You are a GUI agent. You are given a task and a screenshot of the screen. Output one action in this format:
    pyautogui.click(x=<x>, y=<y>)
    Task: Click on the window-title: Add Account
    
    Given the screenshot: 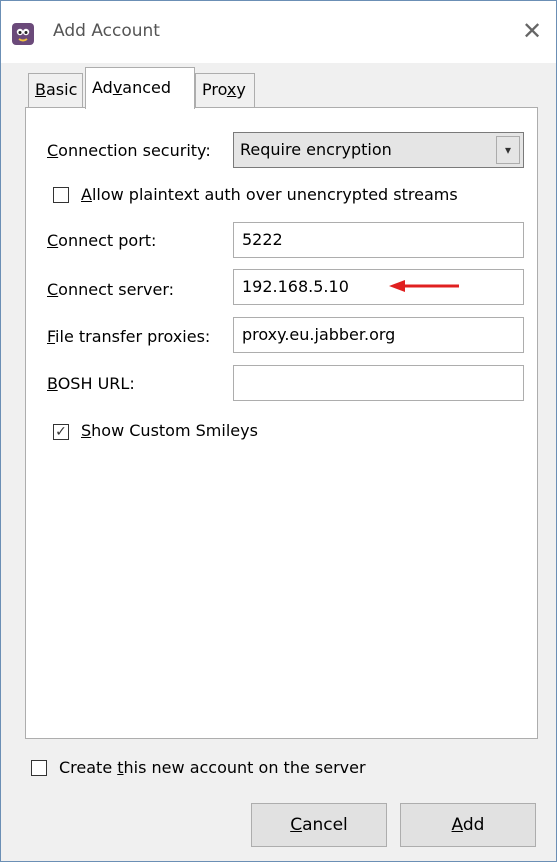 What is the action you would take?
    pyautogui.click(x=106, y=31)
    